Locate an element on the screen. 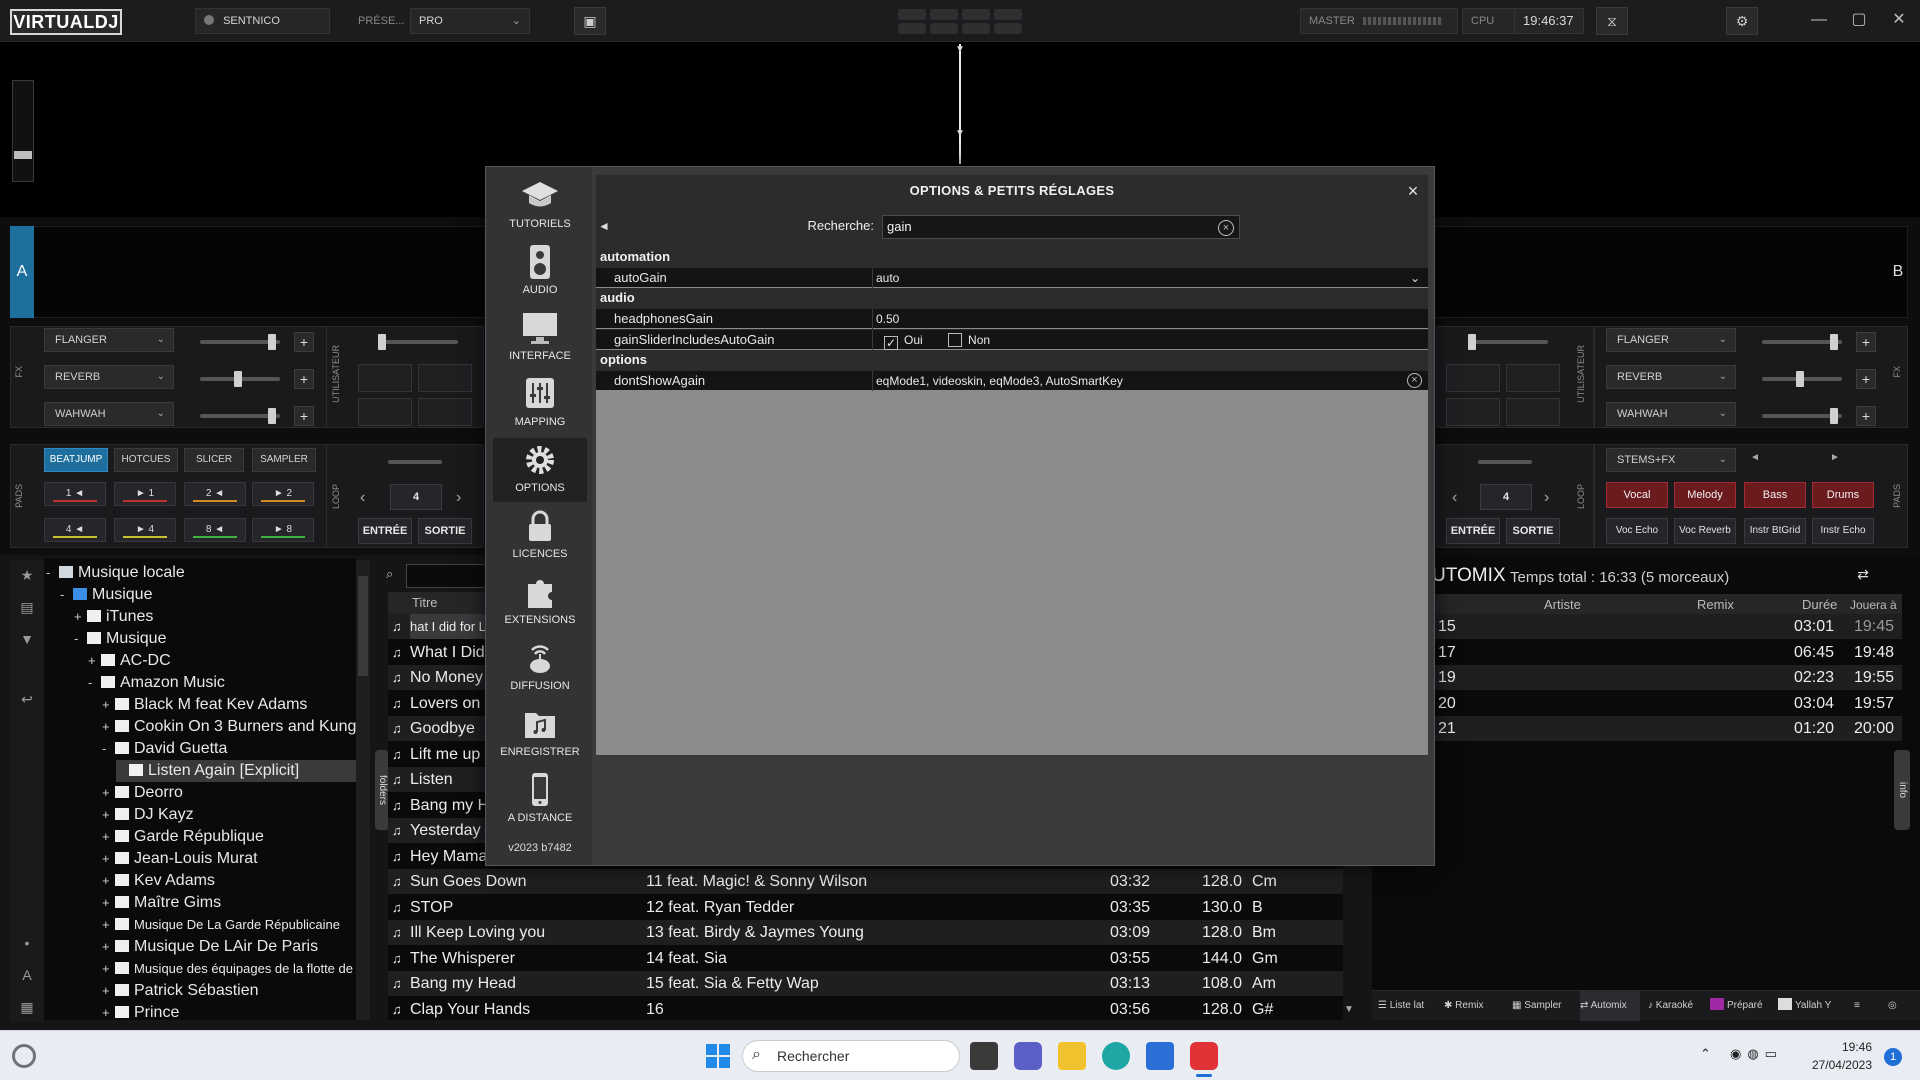  next-page-icon: ► is located at coordinates (1835, 457).